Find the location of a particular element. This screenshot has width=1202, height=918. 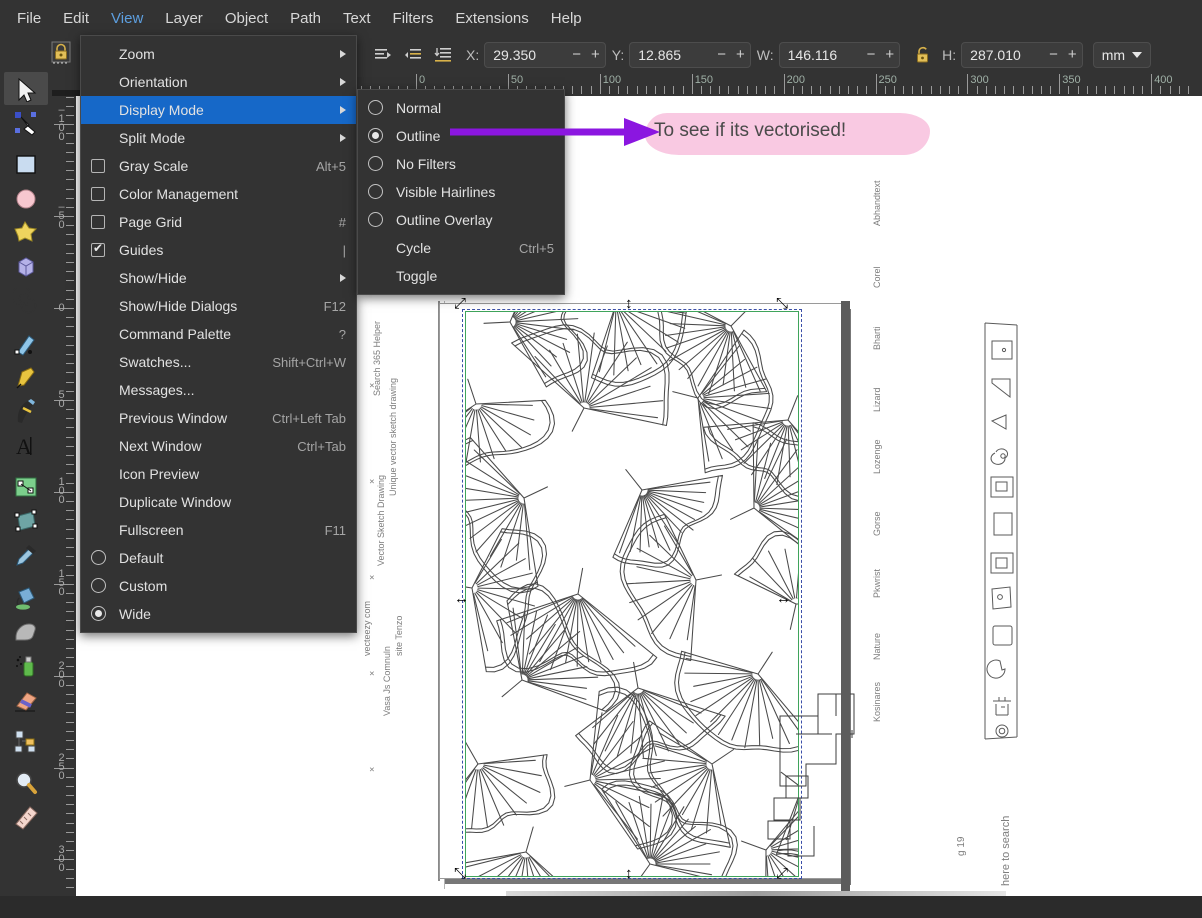

view-menu-item-command-palette: Command Palette? is located at coordinates (218, 334).